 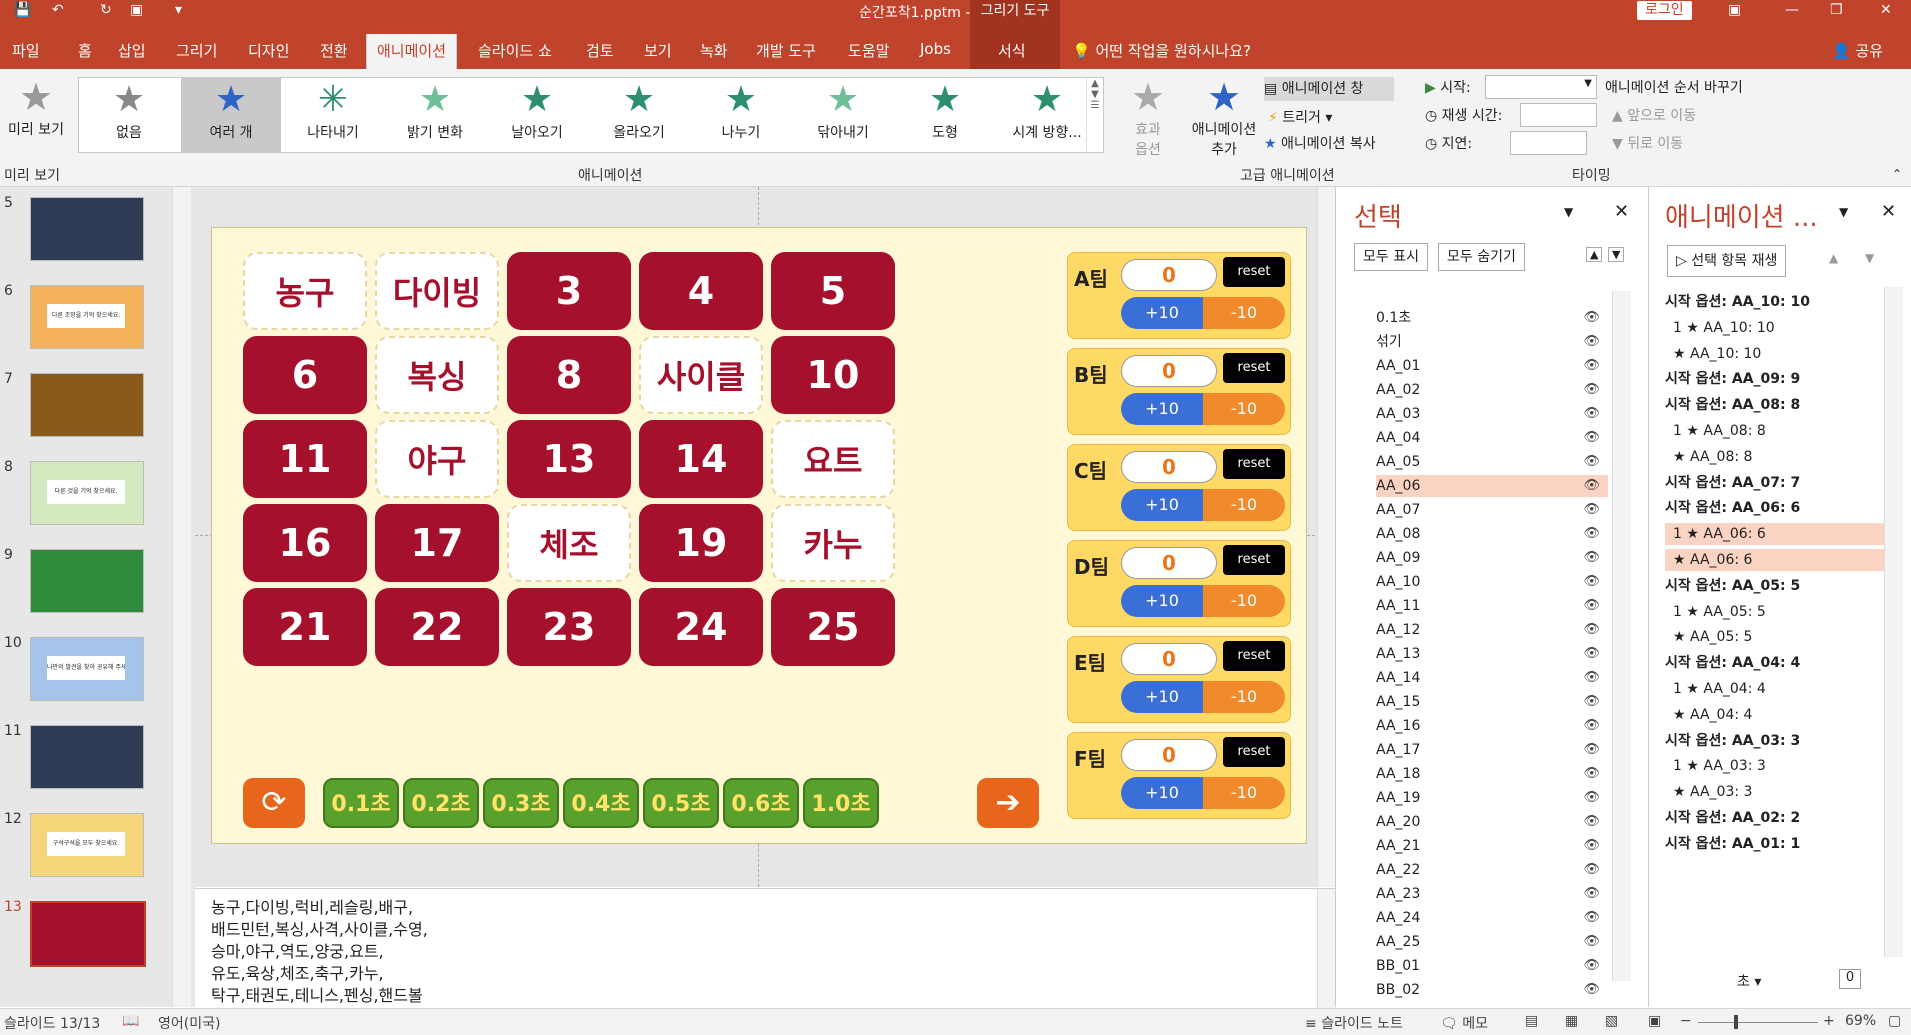 I want to click on play-selected-button: ▷ 선택 항목 재생, so click(x=1727, y=261).